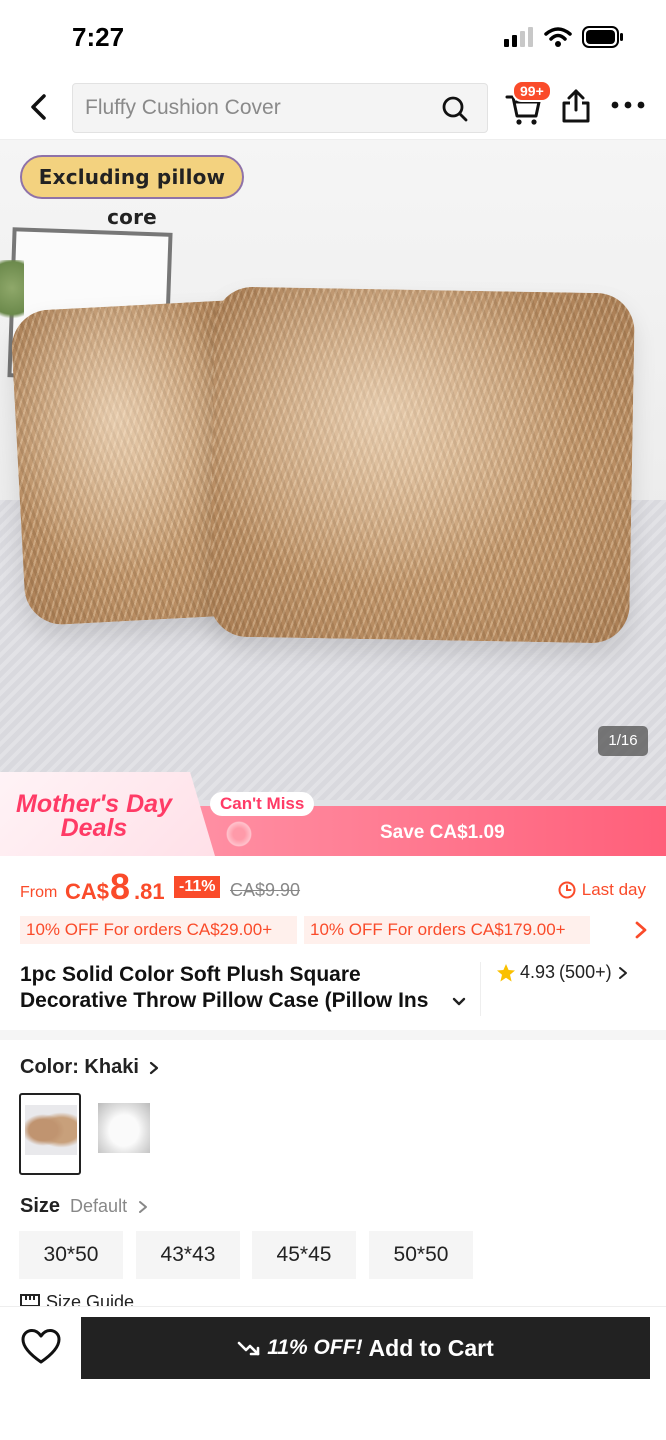  I want to click on signal-icon, so click(518, 37).